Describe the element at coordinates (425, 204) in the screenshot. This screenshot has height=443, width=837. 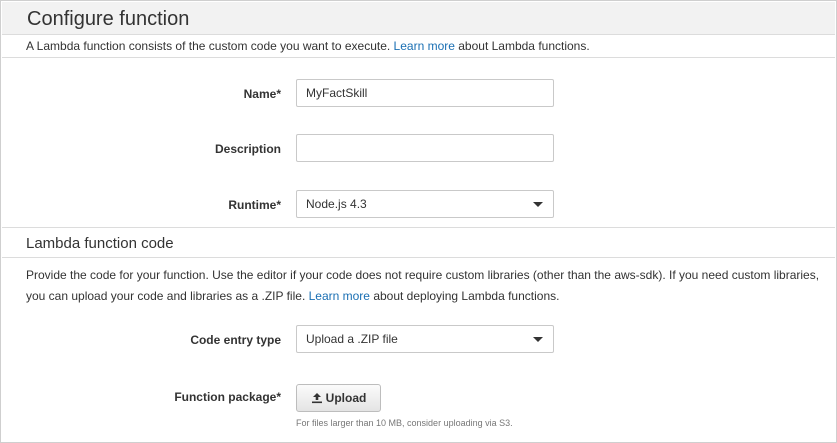
I see `runtime-select: Node.js 4.3` at that location.